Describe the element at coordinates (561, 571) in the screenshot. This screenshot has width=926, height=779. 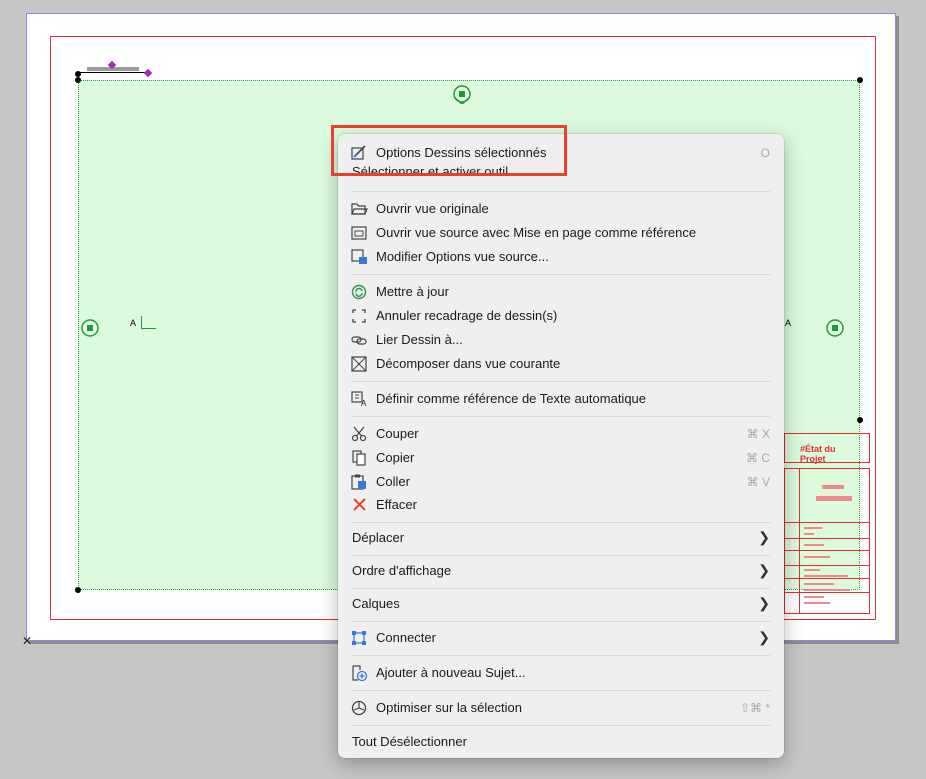
I see `menu-item-display-order: Ordre d'affichage ❯` at that location.